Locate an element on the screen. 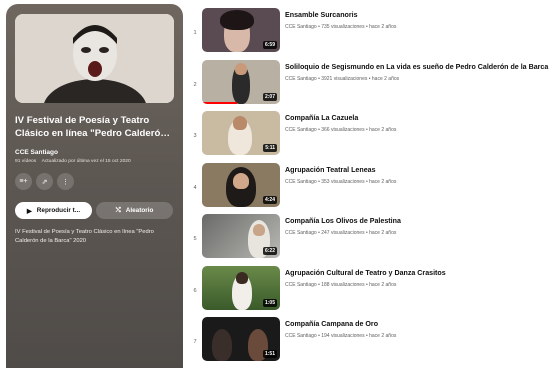  video-thumbnail: 2:07 is located at coordinates (241, 81).